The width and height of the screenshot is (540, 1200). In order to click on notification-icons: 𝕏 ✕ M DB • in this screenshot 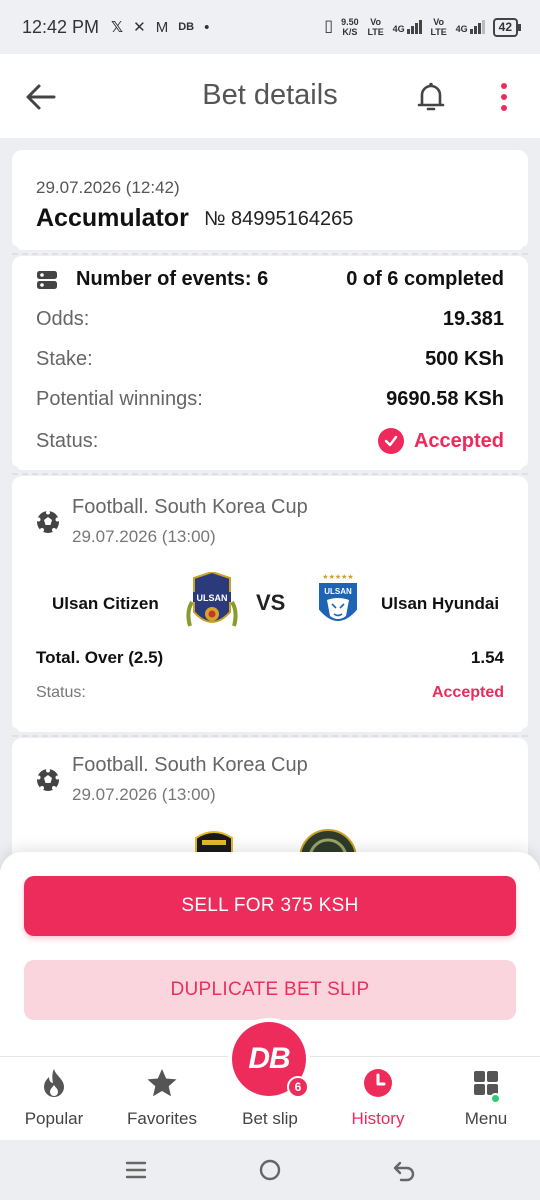, I will do `click(160, 27)`.